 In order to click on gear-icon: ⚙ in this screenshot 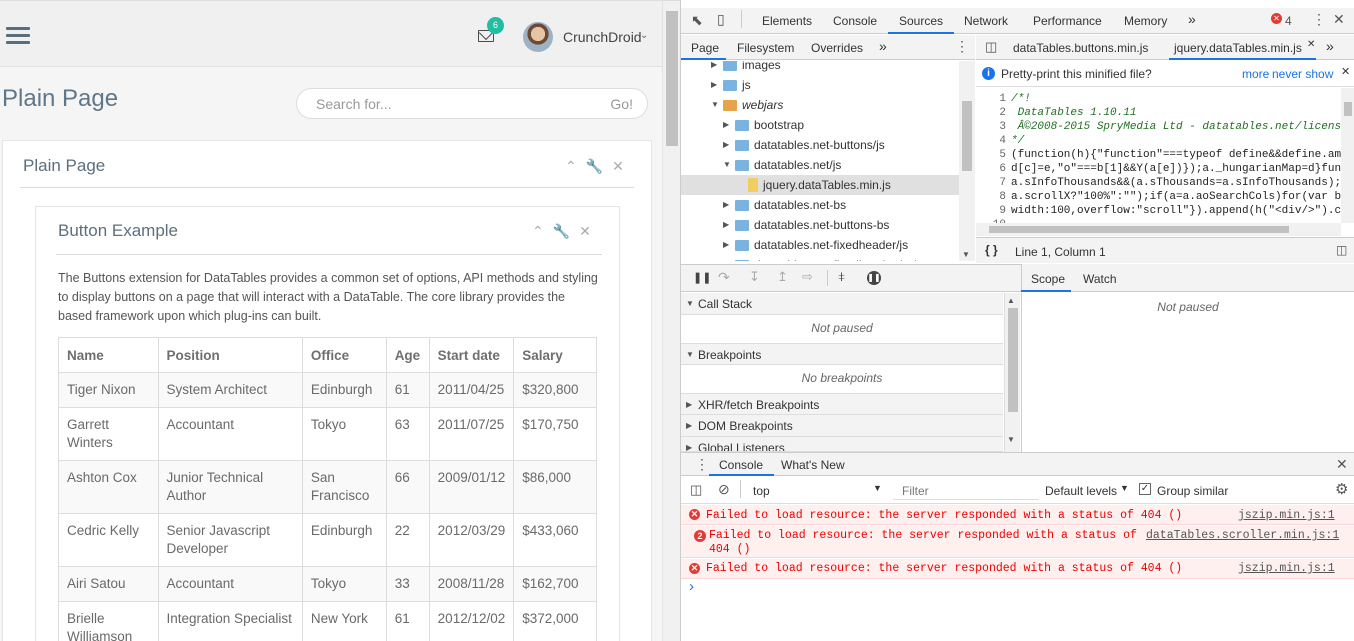, I will do `click(1341, 489)`.